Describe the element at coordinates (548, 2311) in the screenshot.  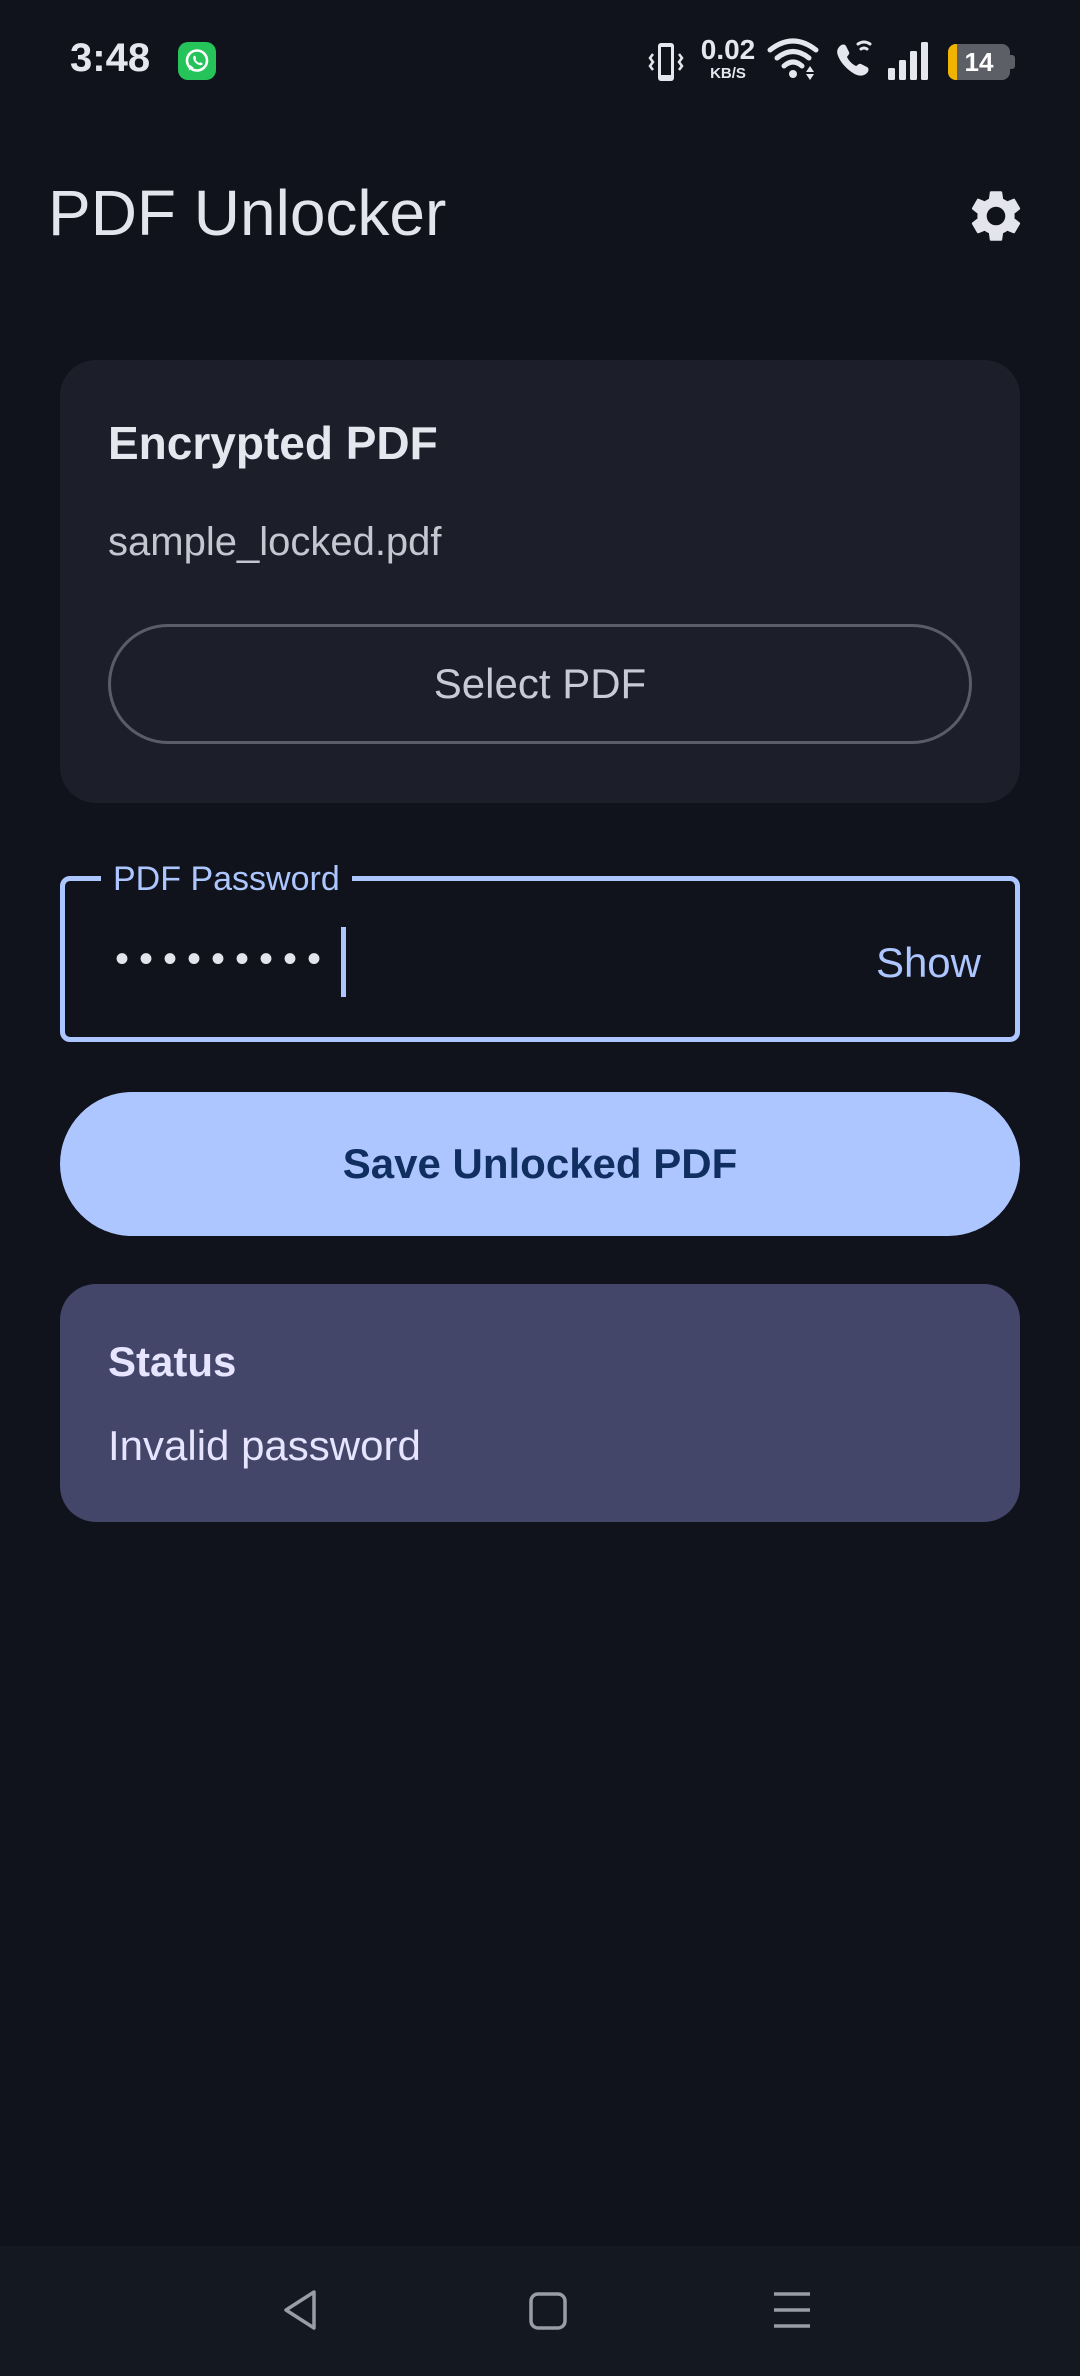
I see `home-icon` at that location.